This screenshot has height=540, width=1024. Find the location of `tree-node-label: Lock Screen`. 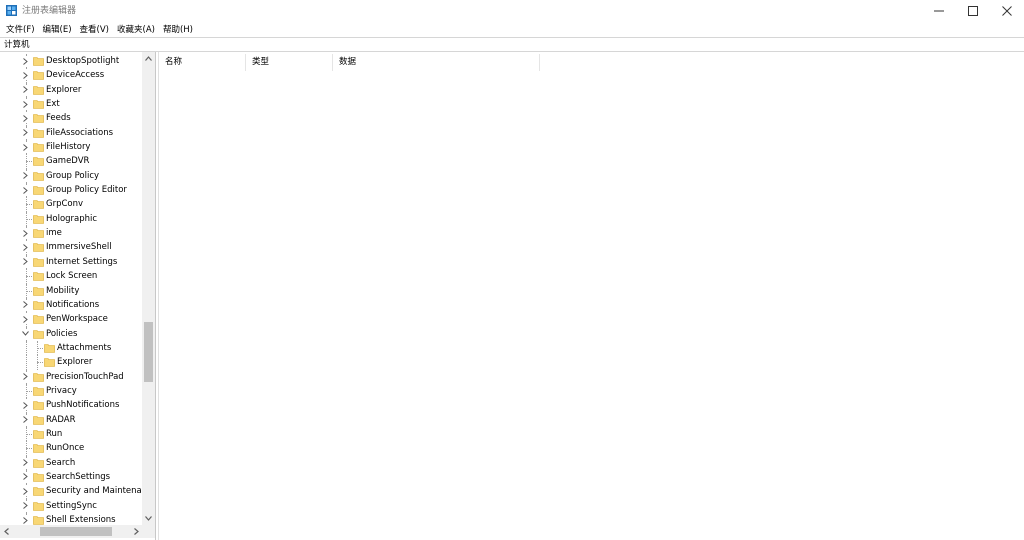

tree-node-label: Lock Screen is located at coordinates (71, 276).